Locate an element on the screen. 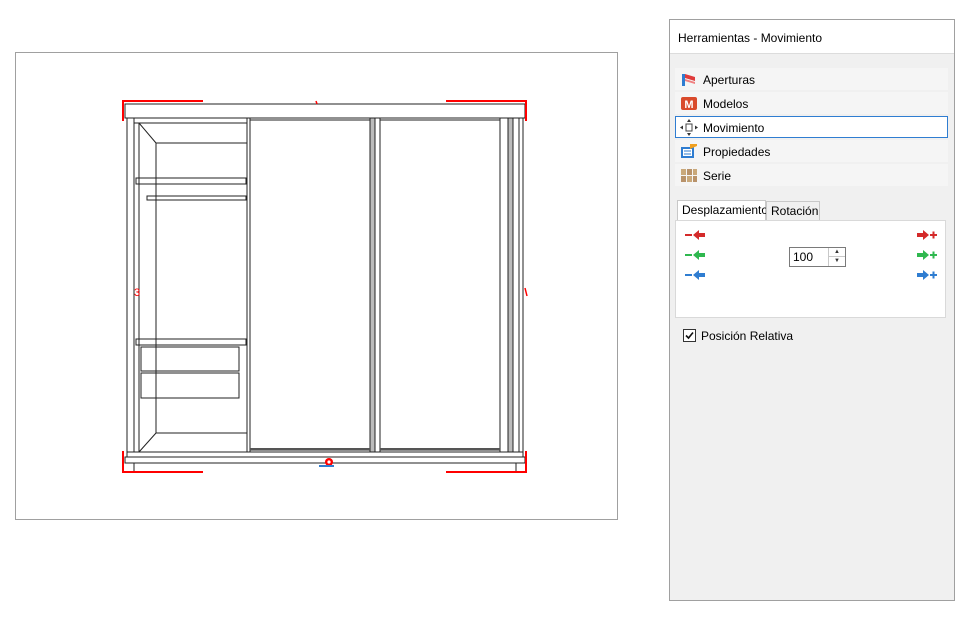 This screenshot has width=970, height=621. panel-title: Herramientas - Movimiento is located at coordinates (750, 38).